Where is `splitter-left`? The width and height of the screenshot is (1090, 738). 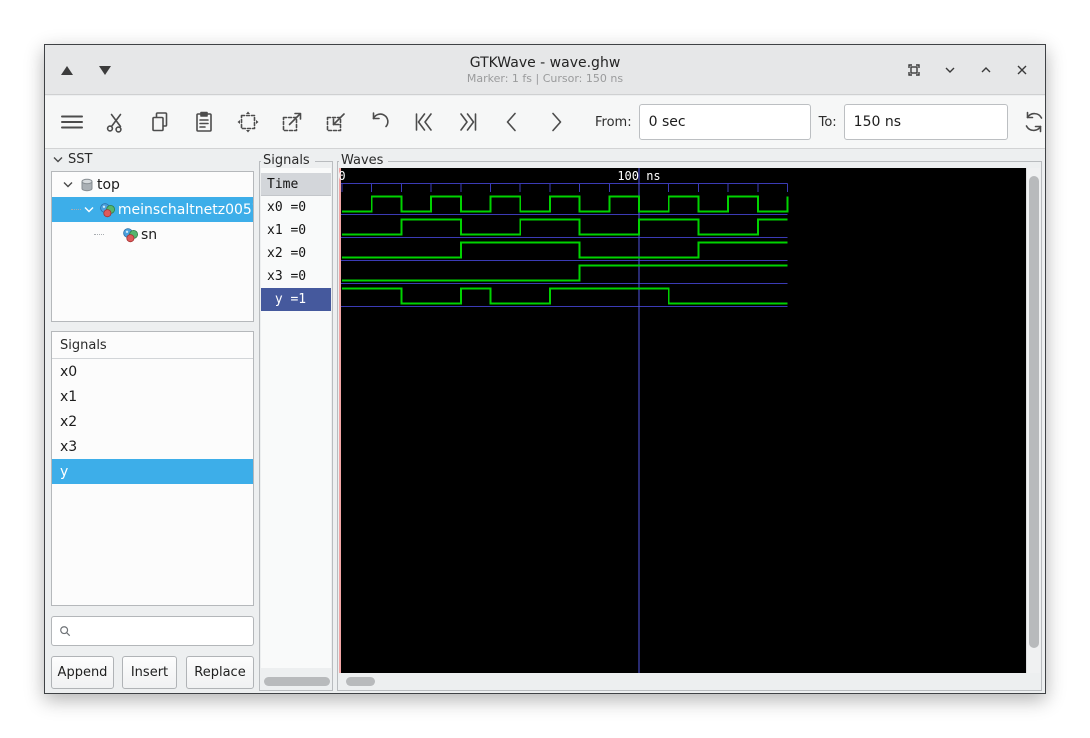
splitter-left is located at coordinates (256, 426).